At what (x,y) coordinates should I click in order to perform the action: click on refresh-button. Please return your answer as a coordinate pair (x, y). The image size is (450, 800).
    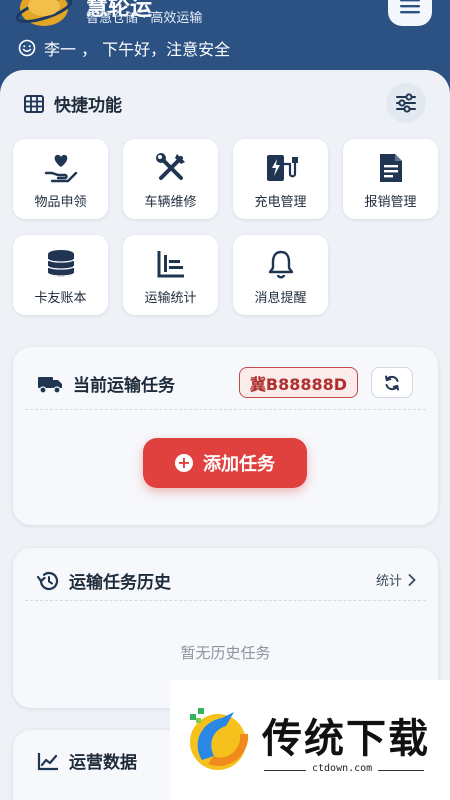
    Looking at the image, I should click on (392, 382).